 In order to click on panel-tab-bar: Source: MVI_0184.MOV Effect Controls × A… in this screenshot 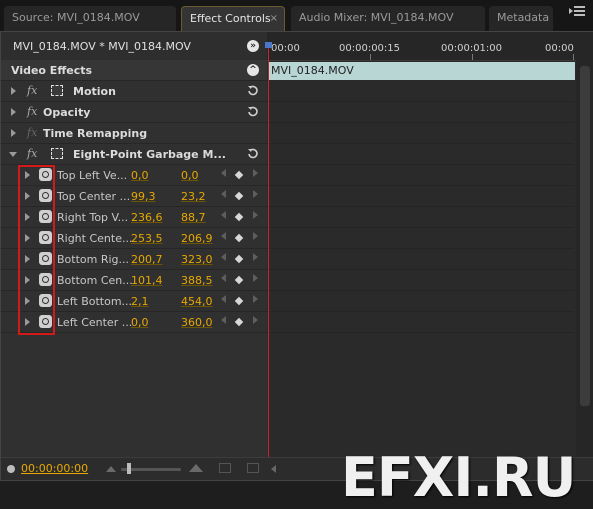, I will do `click(296, 15)`.